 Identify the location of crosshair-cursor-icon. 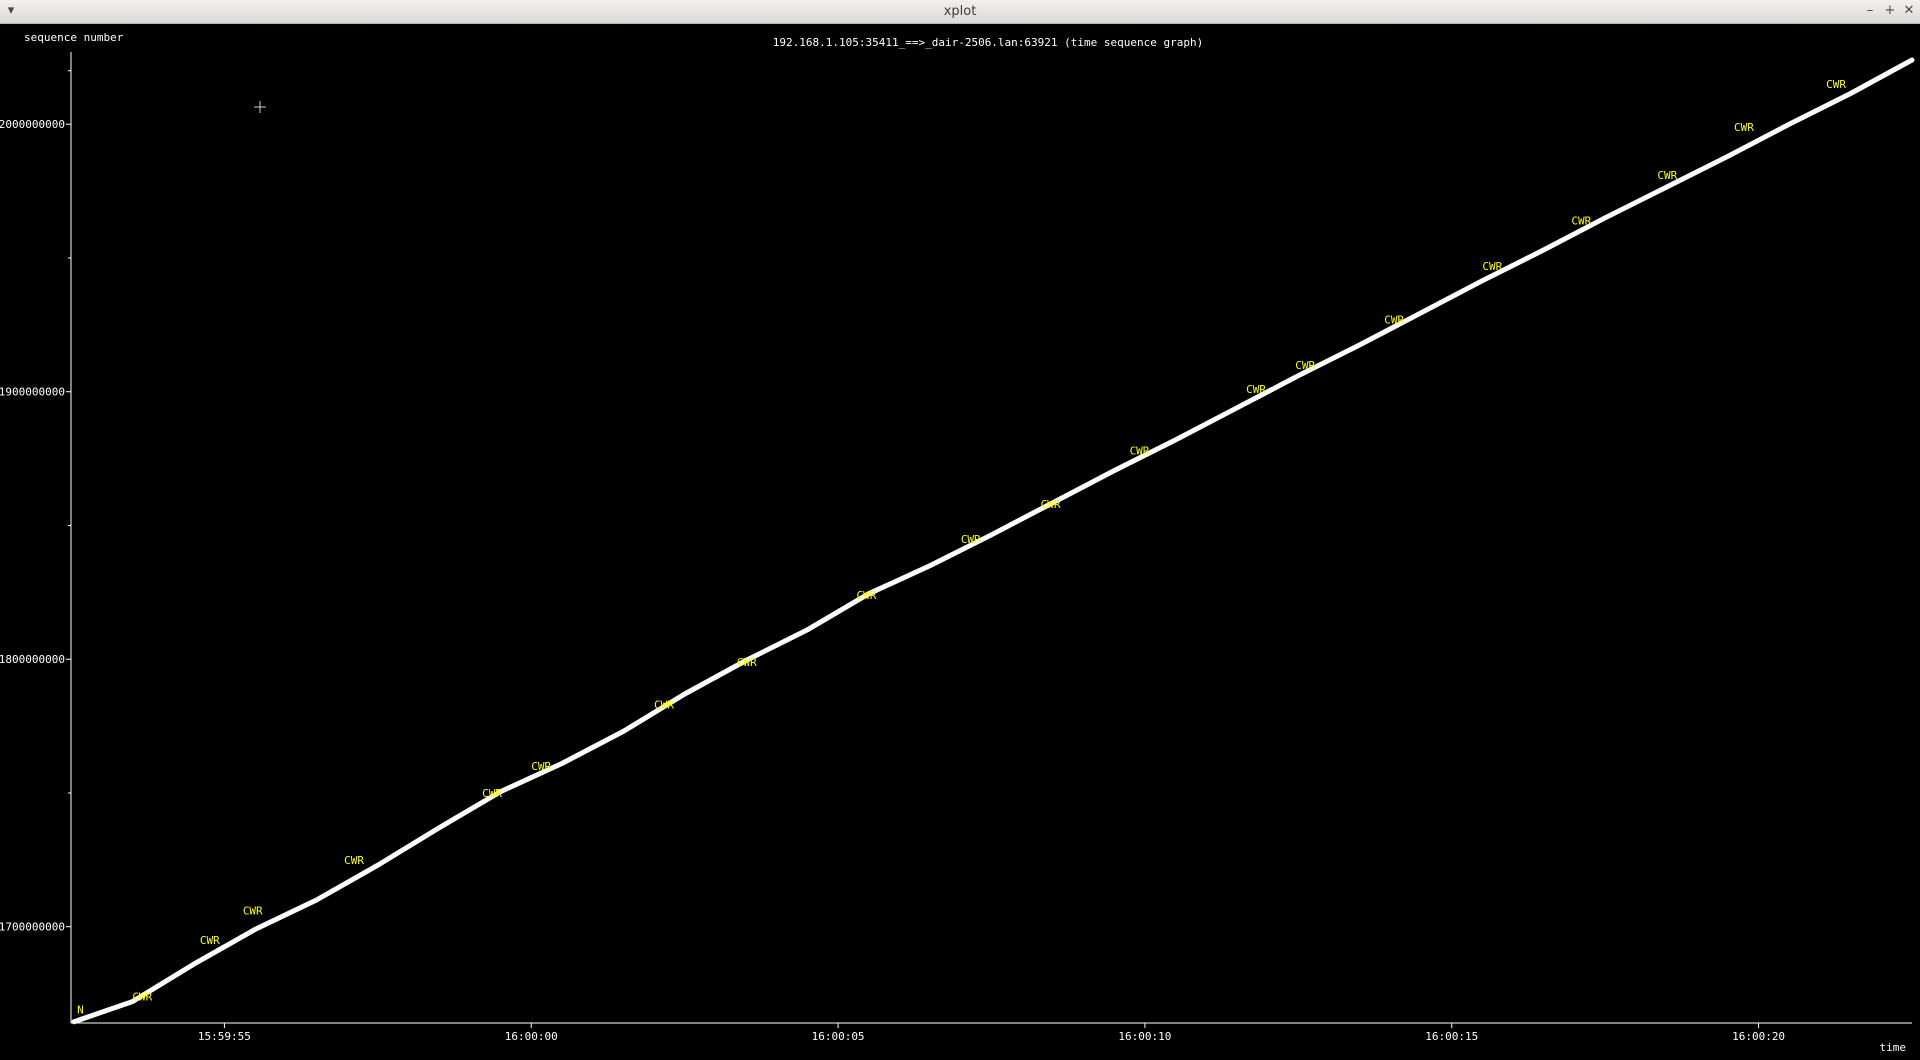
(260, 107).